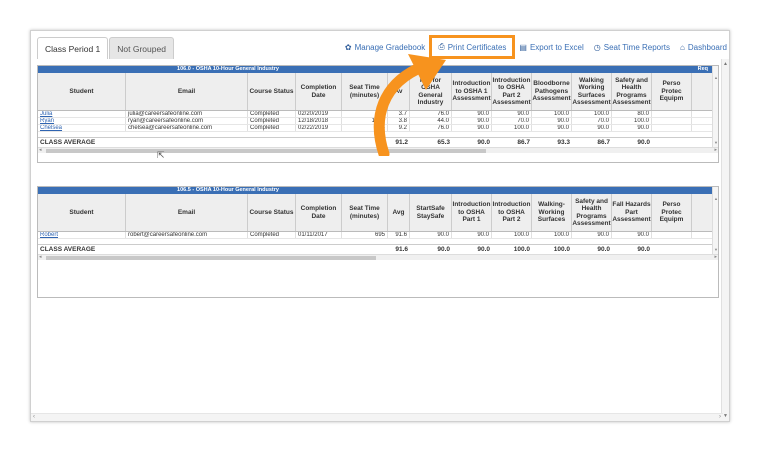  What do you see at coordinates (682, 47) in the screenshot?
I see `home-icon: ⌂` at bounding box center [682, 47].